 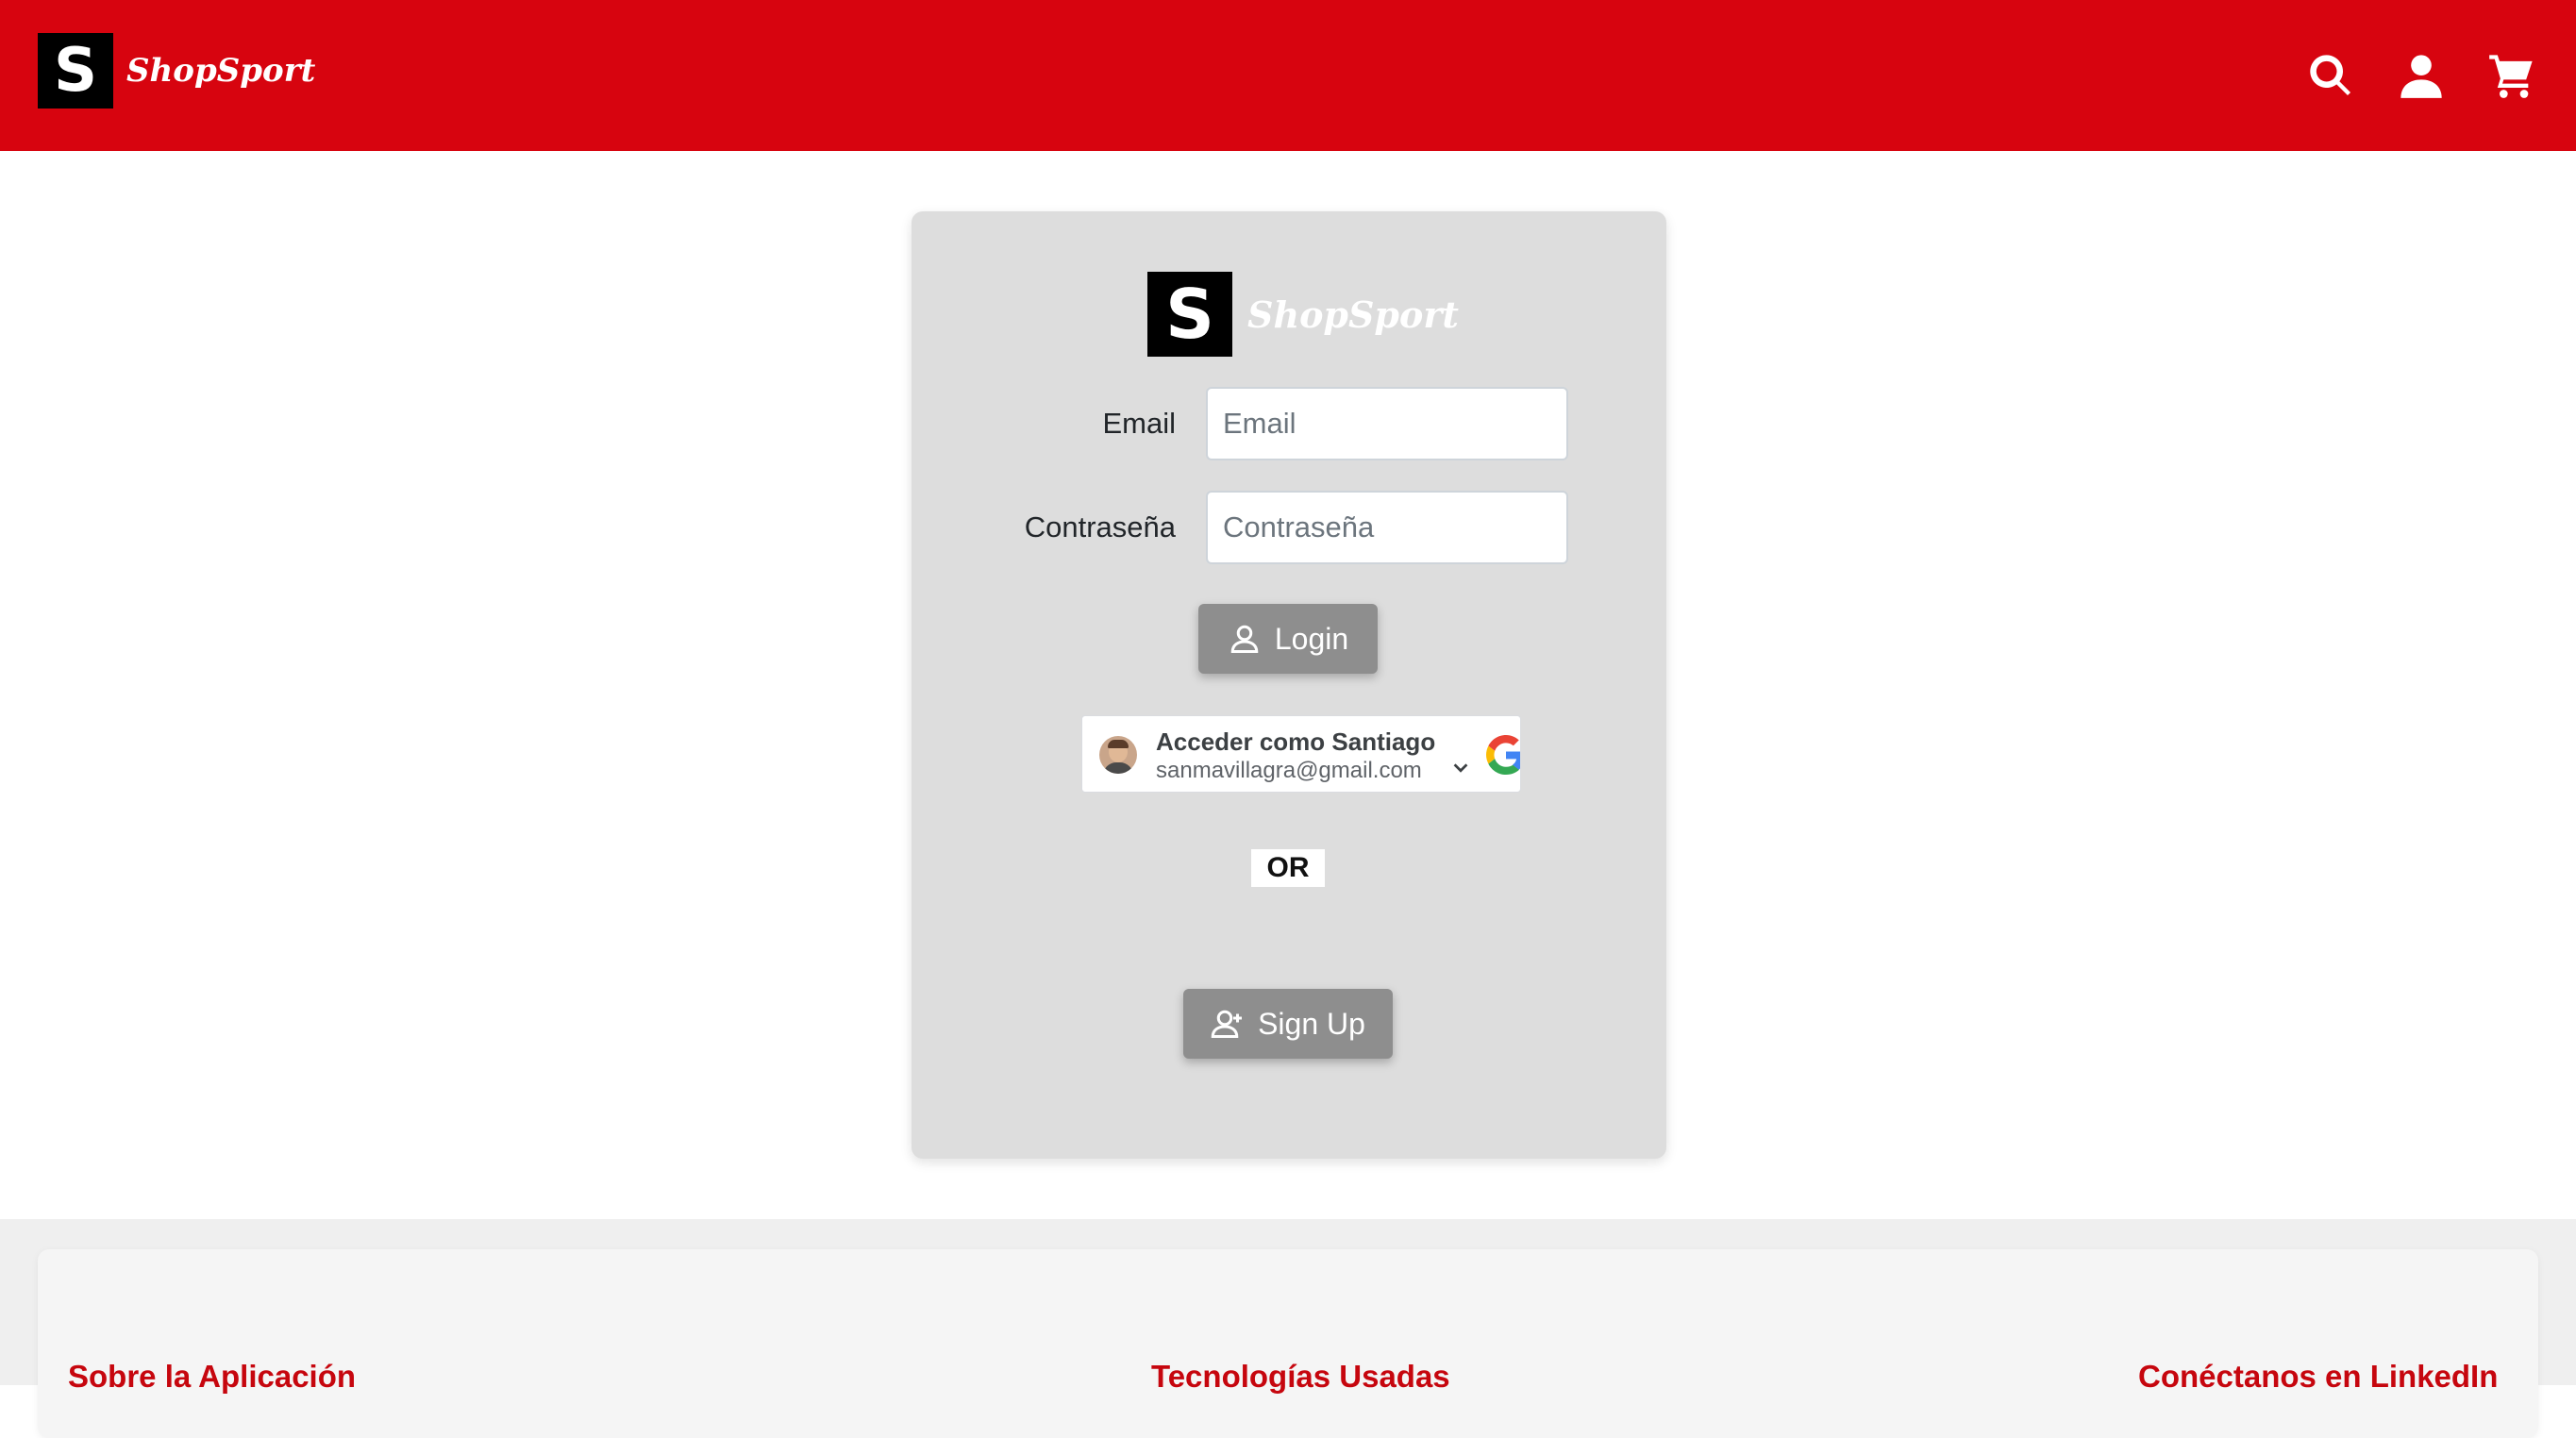 What do you see at coordinates (2511, 75) in the screenshot?
I see `cart-icon` at bounding box center [2511, 75].